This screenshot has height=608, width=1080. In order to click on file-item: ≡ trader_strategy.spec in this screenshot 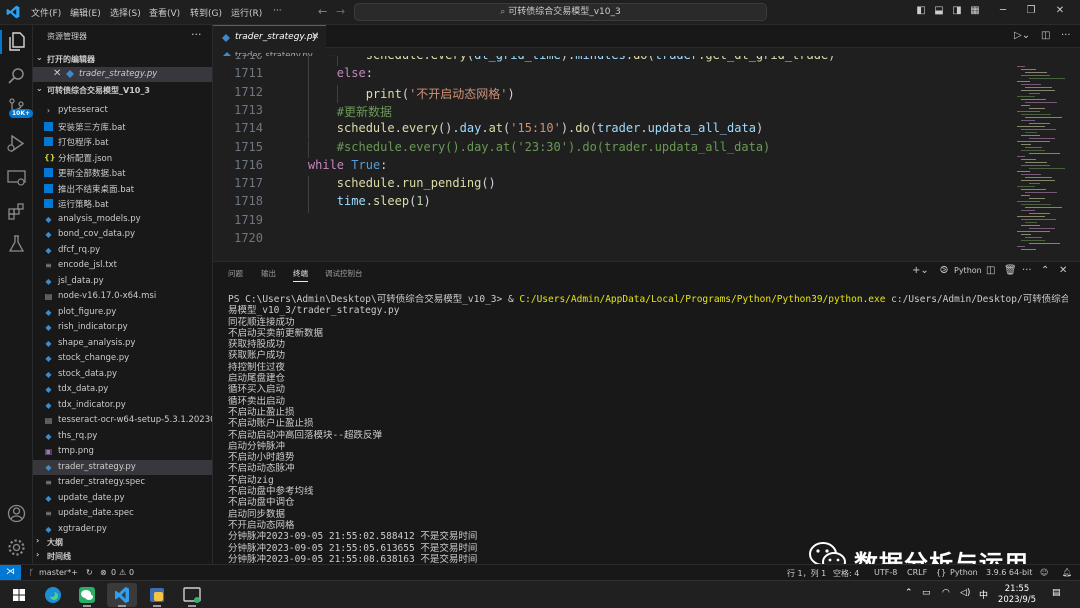, I will do `click(122, 483)`.